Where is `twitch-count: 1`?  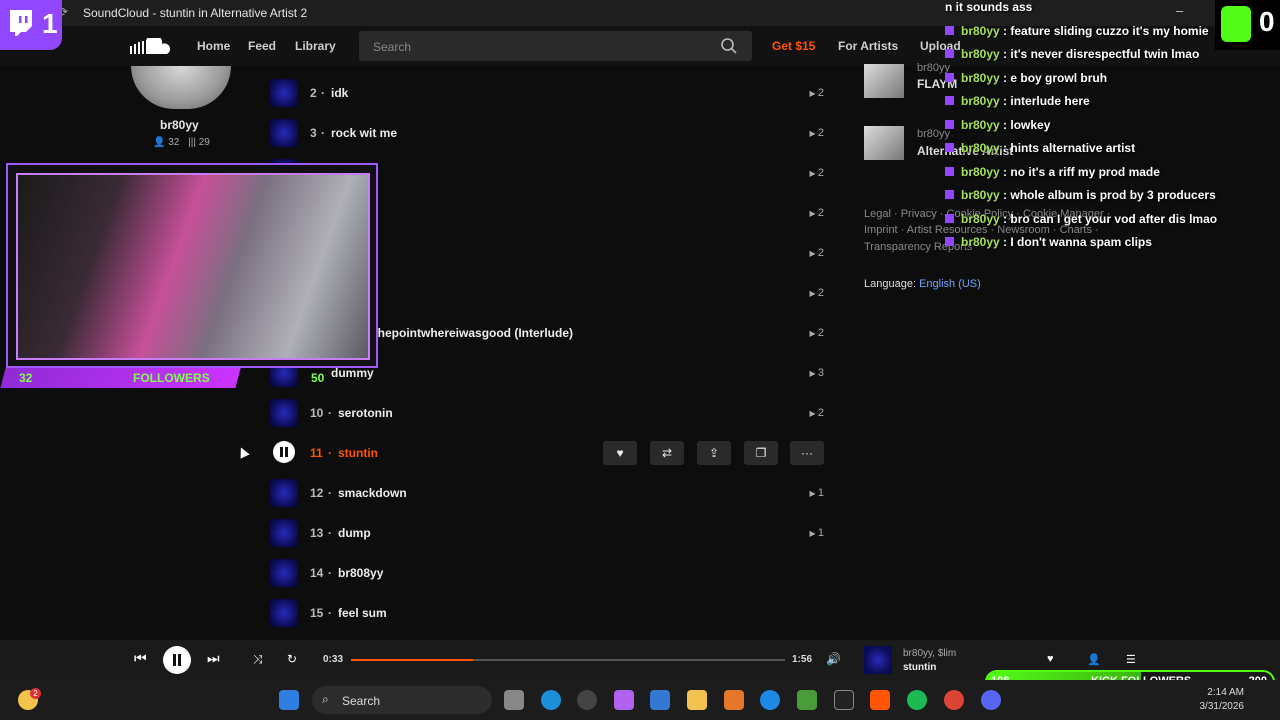 twitch-count: 1 is located at coordinates (50, 23).